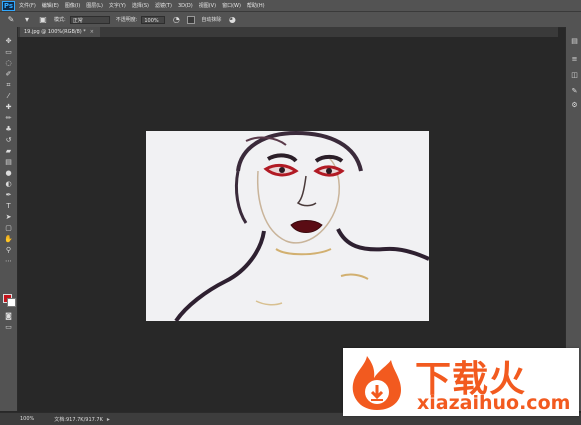  I want to click on screen-mode-icon: ▭, so click(8, 327).